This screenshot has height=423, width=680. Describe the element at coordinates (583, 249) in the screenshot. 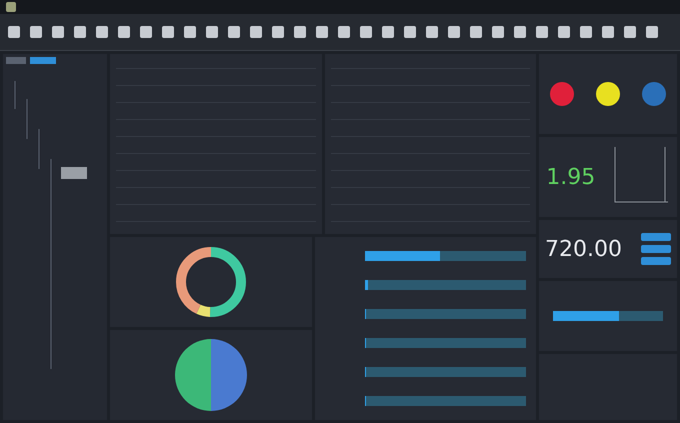

I see `total-value: 720.00` at that location.